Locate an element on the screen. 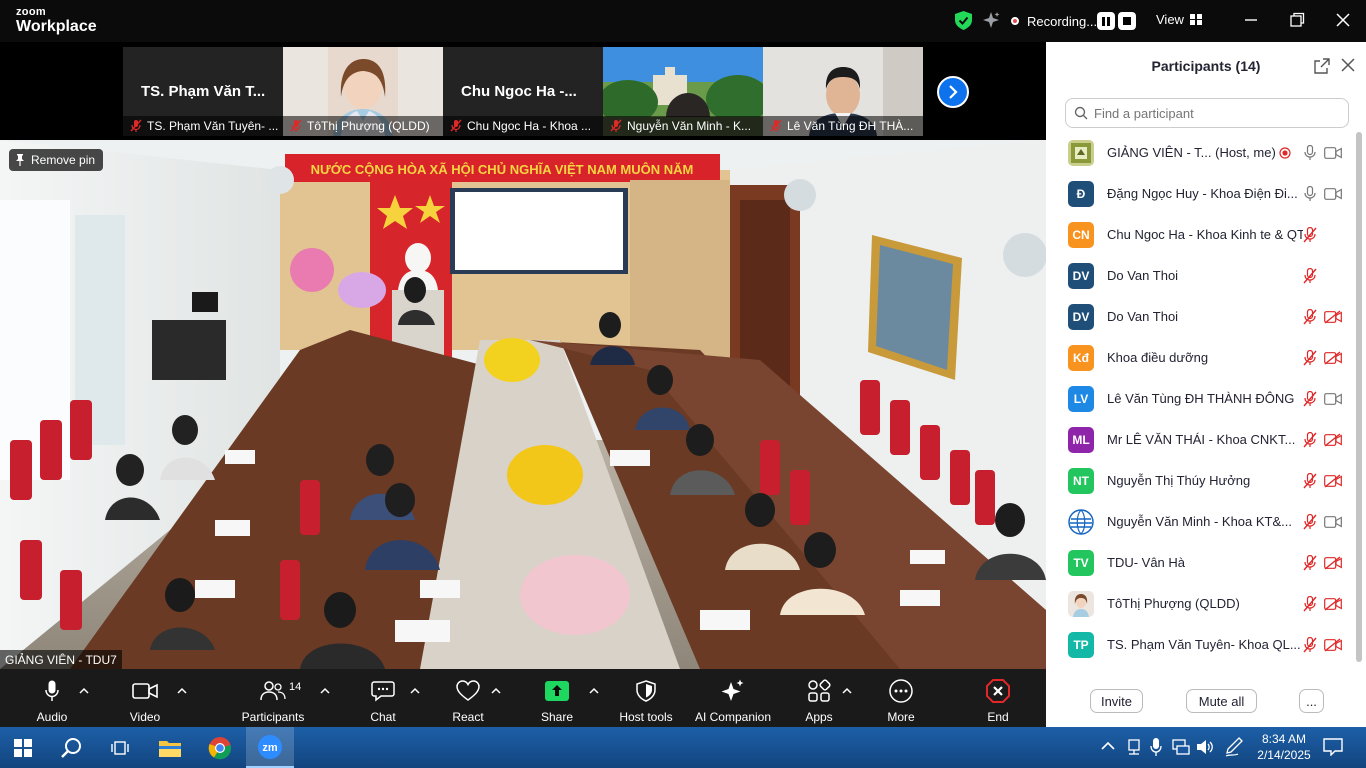  file-explorer-button is located at coordinates (170, 747).